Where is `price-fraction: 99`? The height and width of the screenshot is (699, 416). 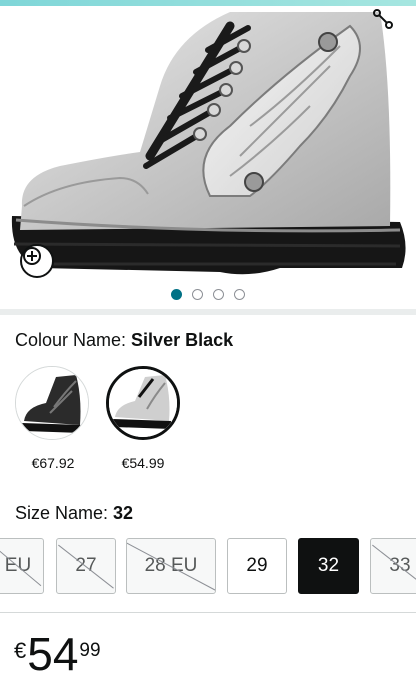
price-fraction: 99 is located at coordinates (90, 650).